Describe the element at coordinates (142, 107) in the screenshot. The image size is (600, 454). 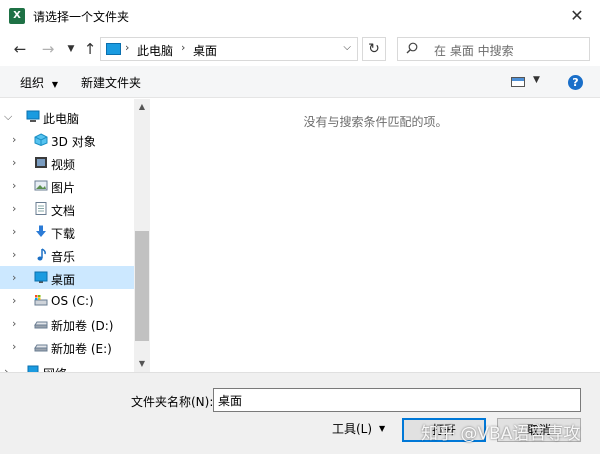
I see `scroll-up-arrow-icon: ▲` at that location.